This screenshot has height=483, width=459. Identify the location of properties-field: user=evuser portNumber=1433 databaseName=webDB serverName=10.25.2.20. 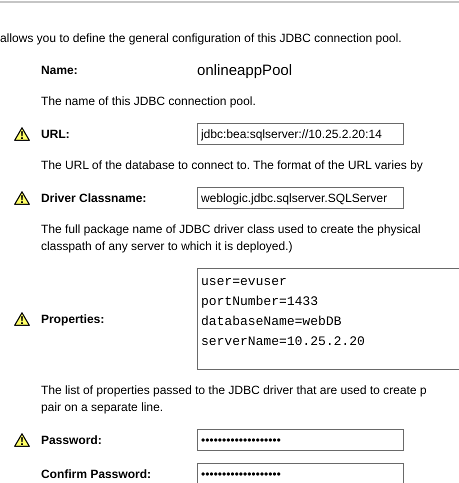
(328, 319).